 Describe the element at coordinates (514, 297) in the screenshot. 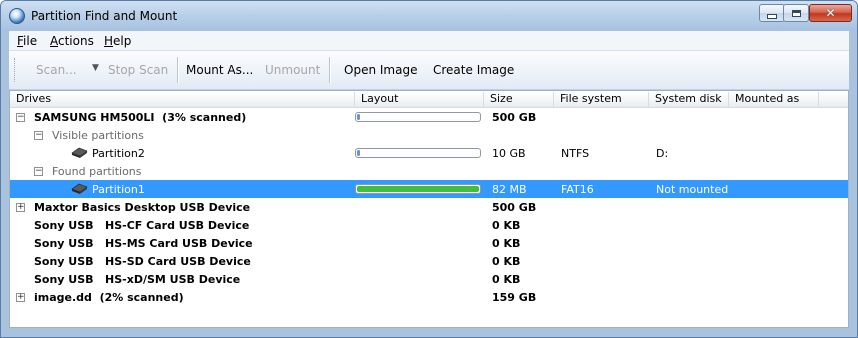

I see `row-size: 159 GB` at that location.